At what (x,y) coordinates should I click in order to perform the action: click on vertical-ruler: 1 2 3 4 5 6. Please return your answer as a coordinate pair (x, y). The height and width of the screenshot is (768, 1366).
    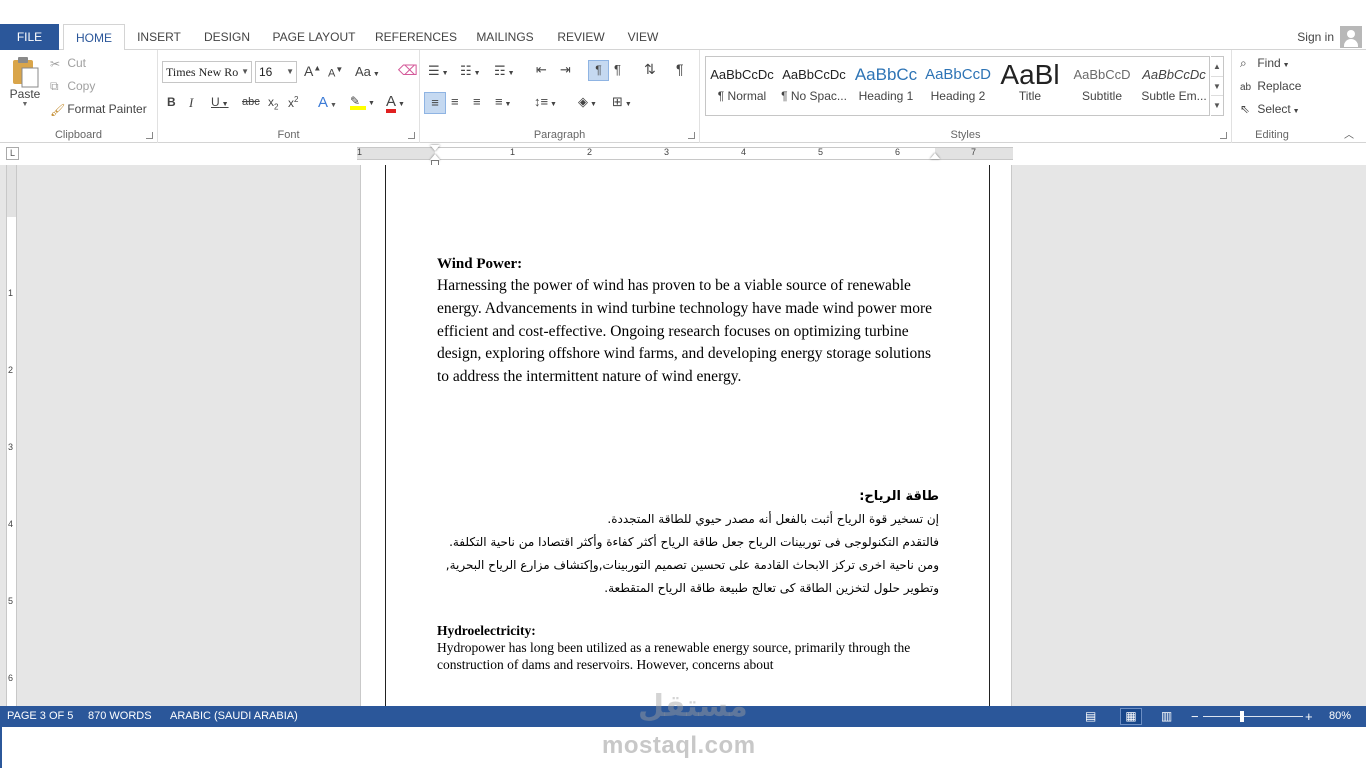
    Looking at the image, I should click on (11, 435).